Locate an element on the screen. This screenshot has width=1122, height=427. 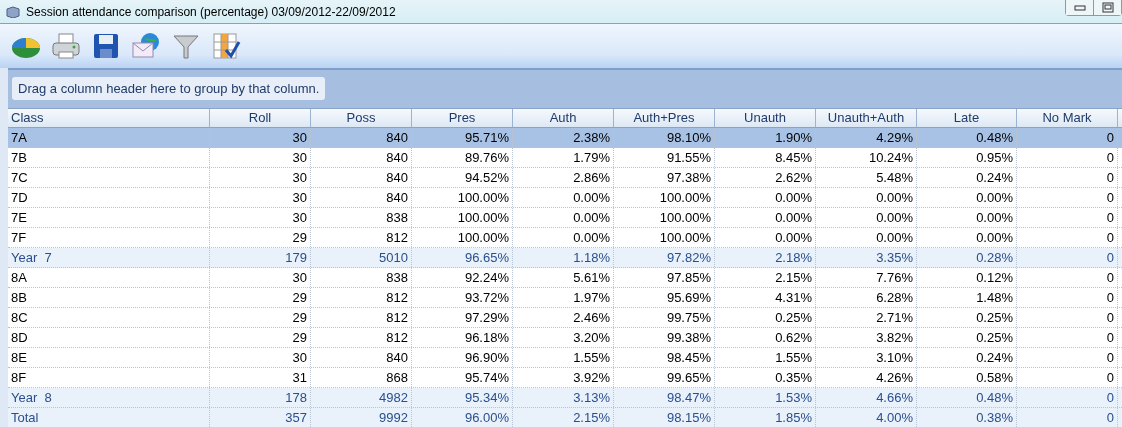
table-cell: 178 is located at coordinates (260, 397).